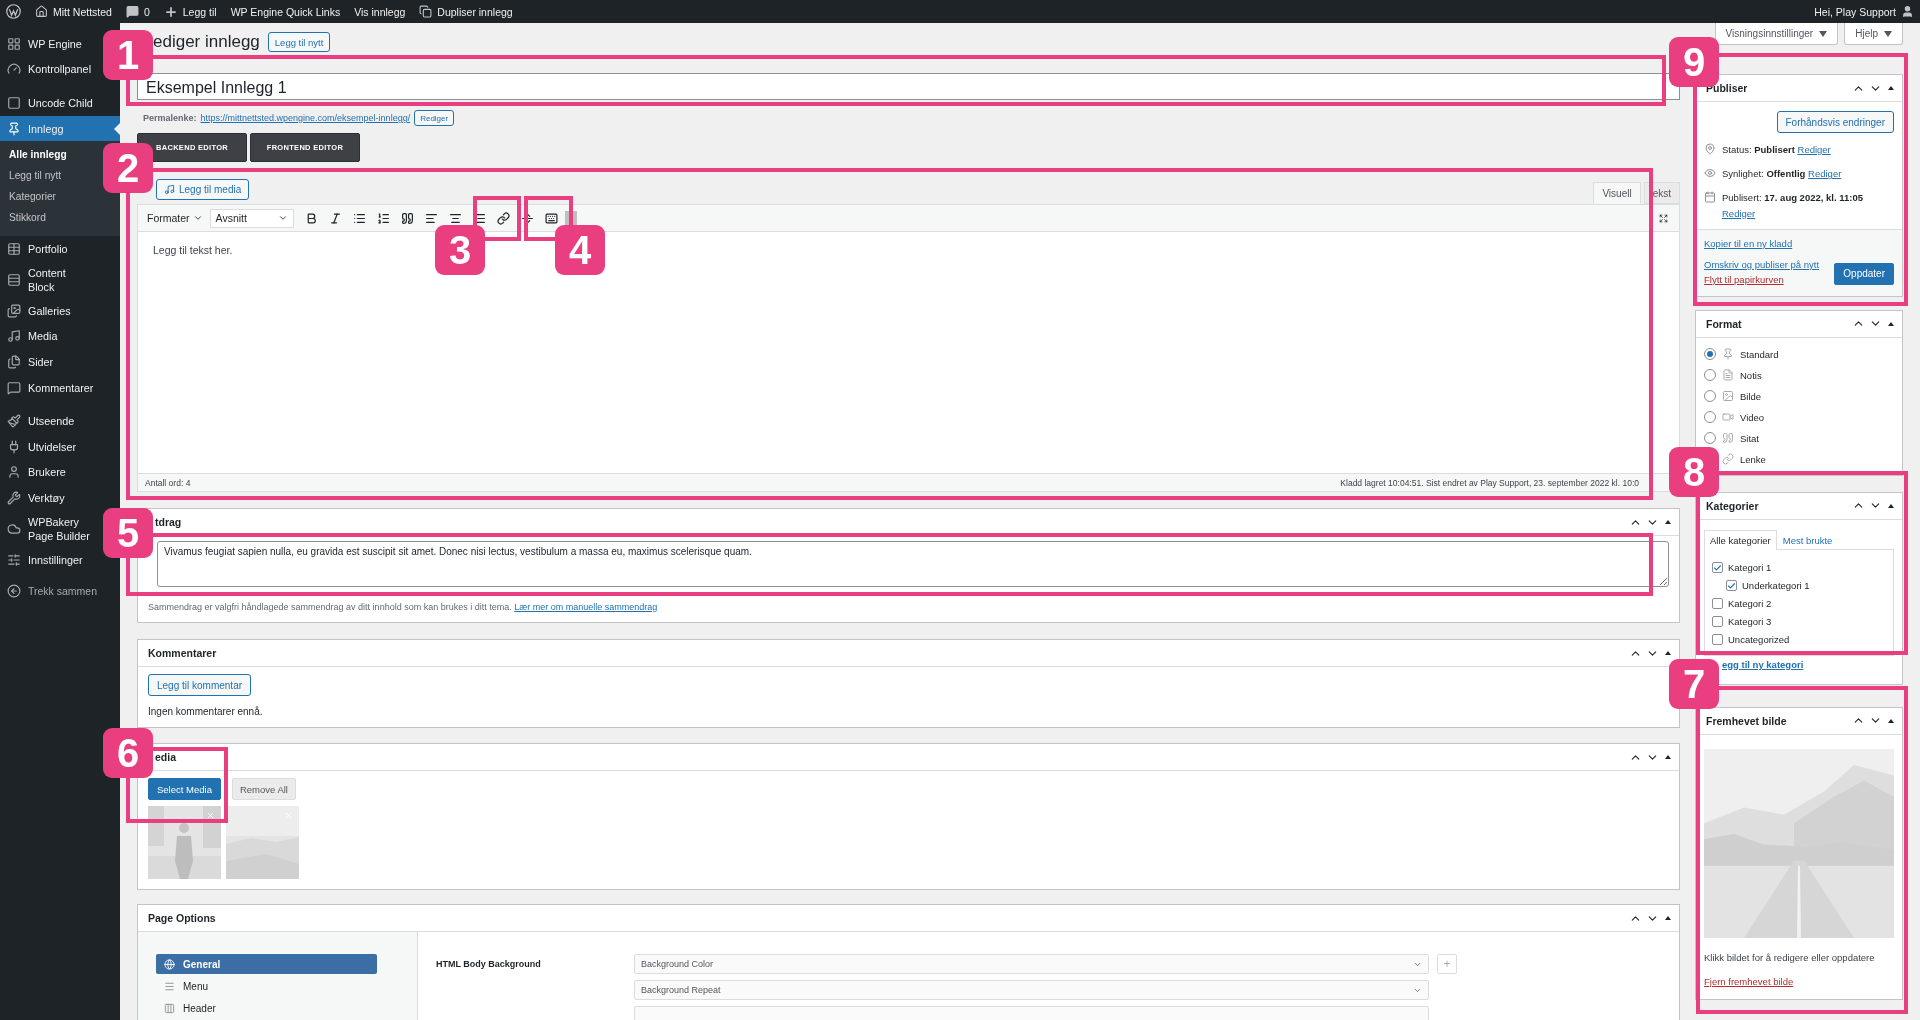  I want to click on add-comment-button: Legg til kommentar, so click(200, 685).